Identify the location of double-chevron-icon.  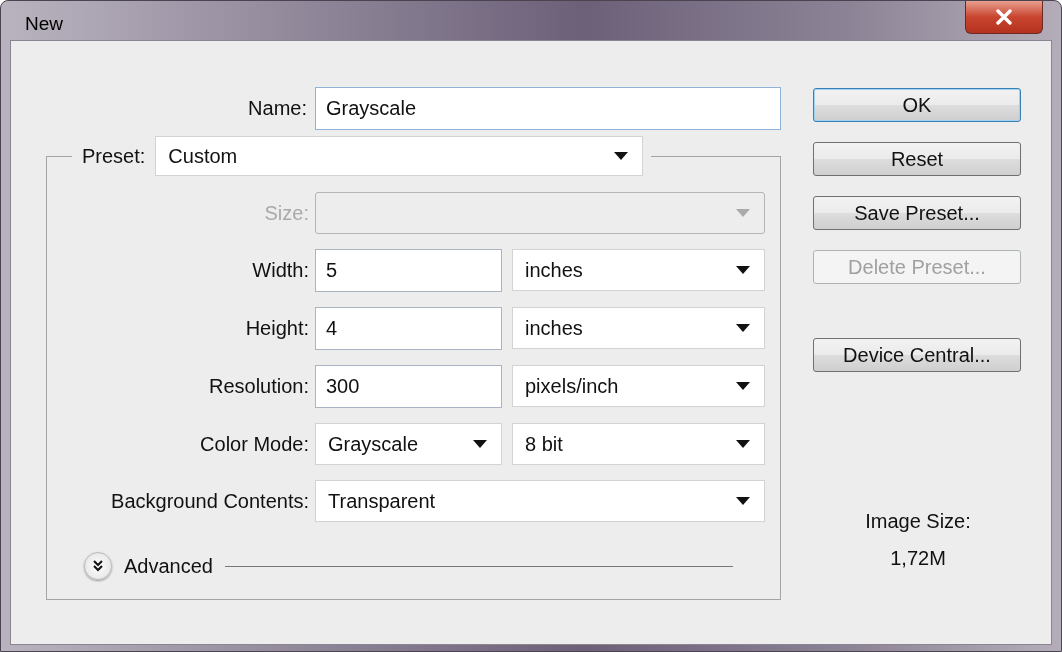
(98, 566).